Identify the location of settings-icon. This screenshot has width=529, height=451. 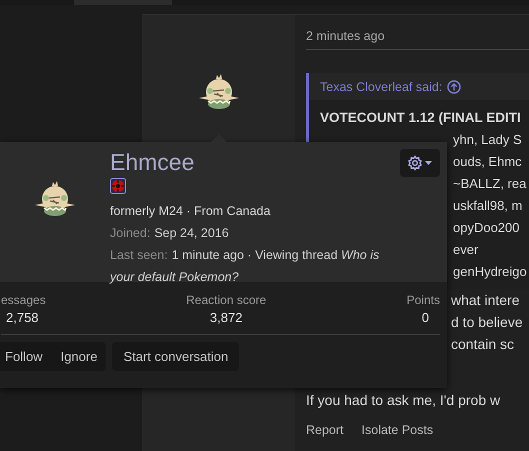
(420, 163).